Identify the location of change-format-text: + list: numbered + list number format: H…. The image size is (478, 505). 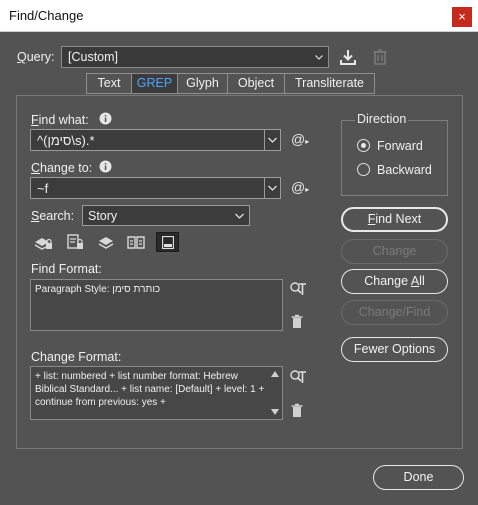
(150, 389).